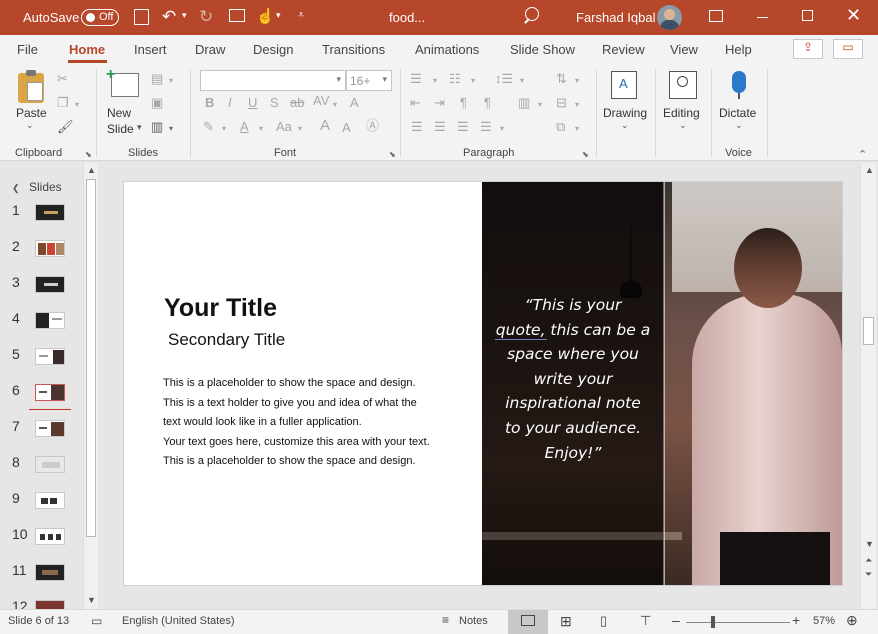  Describe the element at coordinates (585, 155) in the screenshot. I see `paragraph-launcher-icon: ⬊` at that location.